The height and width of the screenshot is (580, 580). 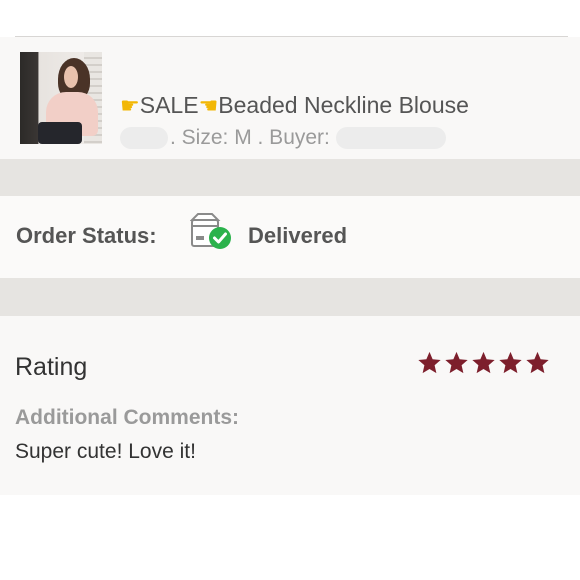 What do you see at coordinates (250, 137) in the screenshot?
I see `size-buyer-text: . Size: M . Buyer:` at bounding box center [250, 137].